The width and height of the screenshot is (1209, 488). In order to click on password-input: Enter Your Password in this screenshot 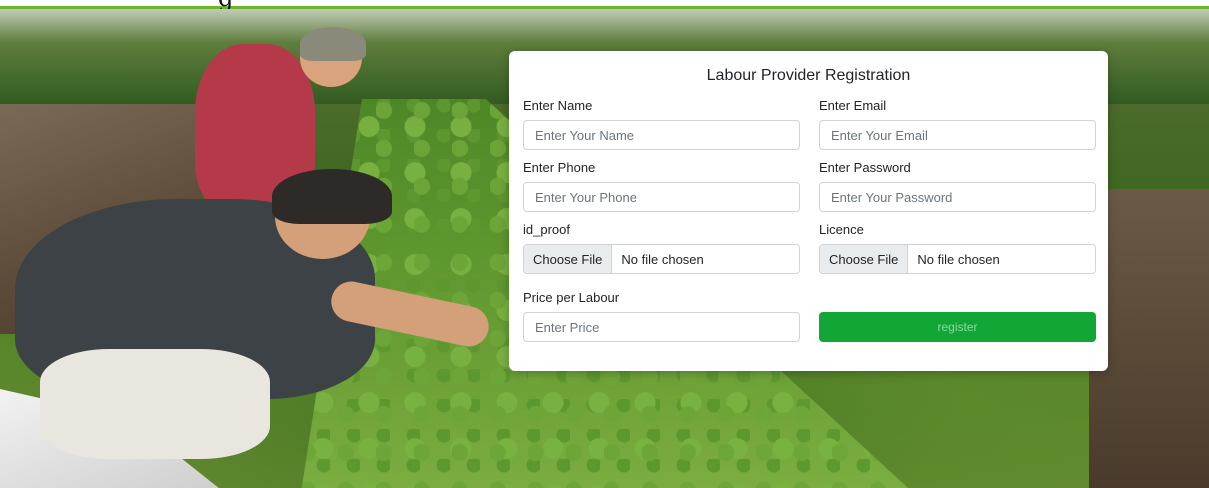, I will do `click(957, 197)`.